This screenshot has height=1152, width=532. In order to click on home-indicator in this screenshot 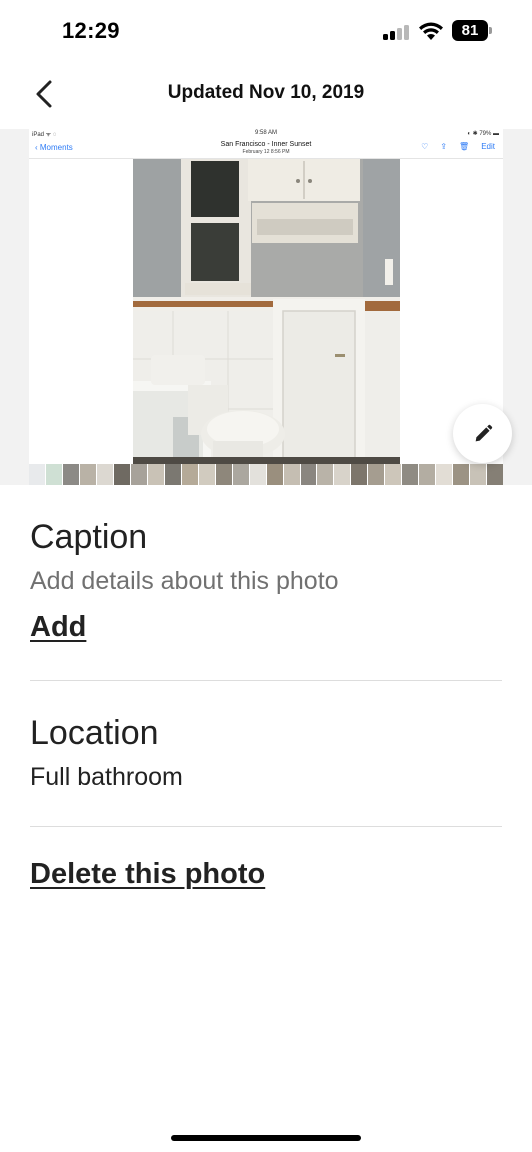, I will do `click(266, 1138)`.